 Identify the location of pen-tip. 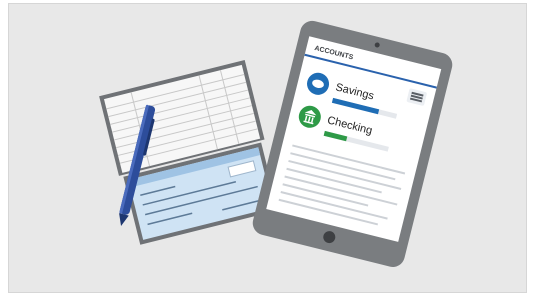
(124, 220).